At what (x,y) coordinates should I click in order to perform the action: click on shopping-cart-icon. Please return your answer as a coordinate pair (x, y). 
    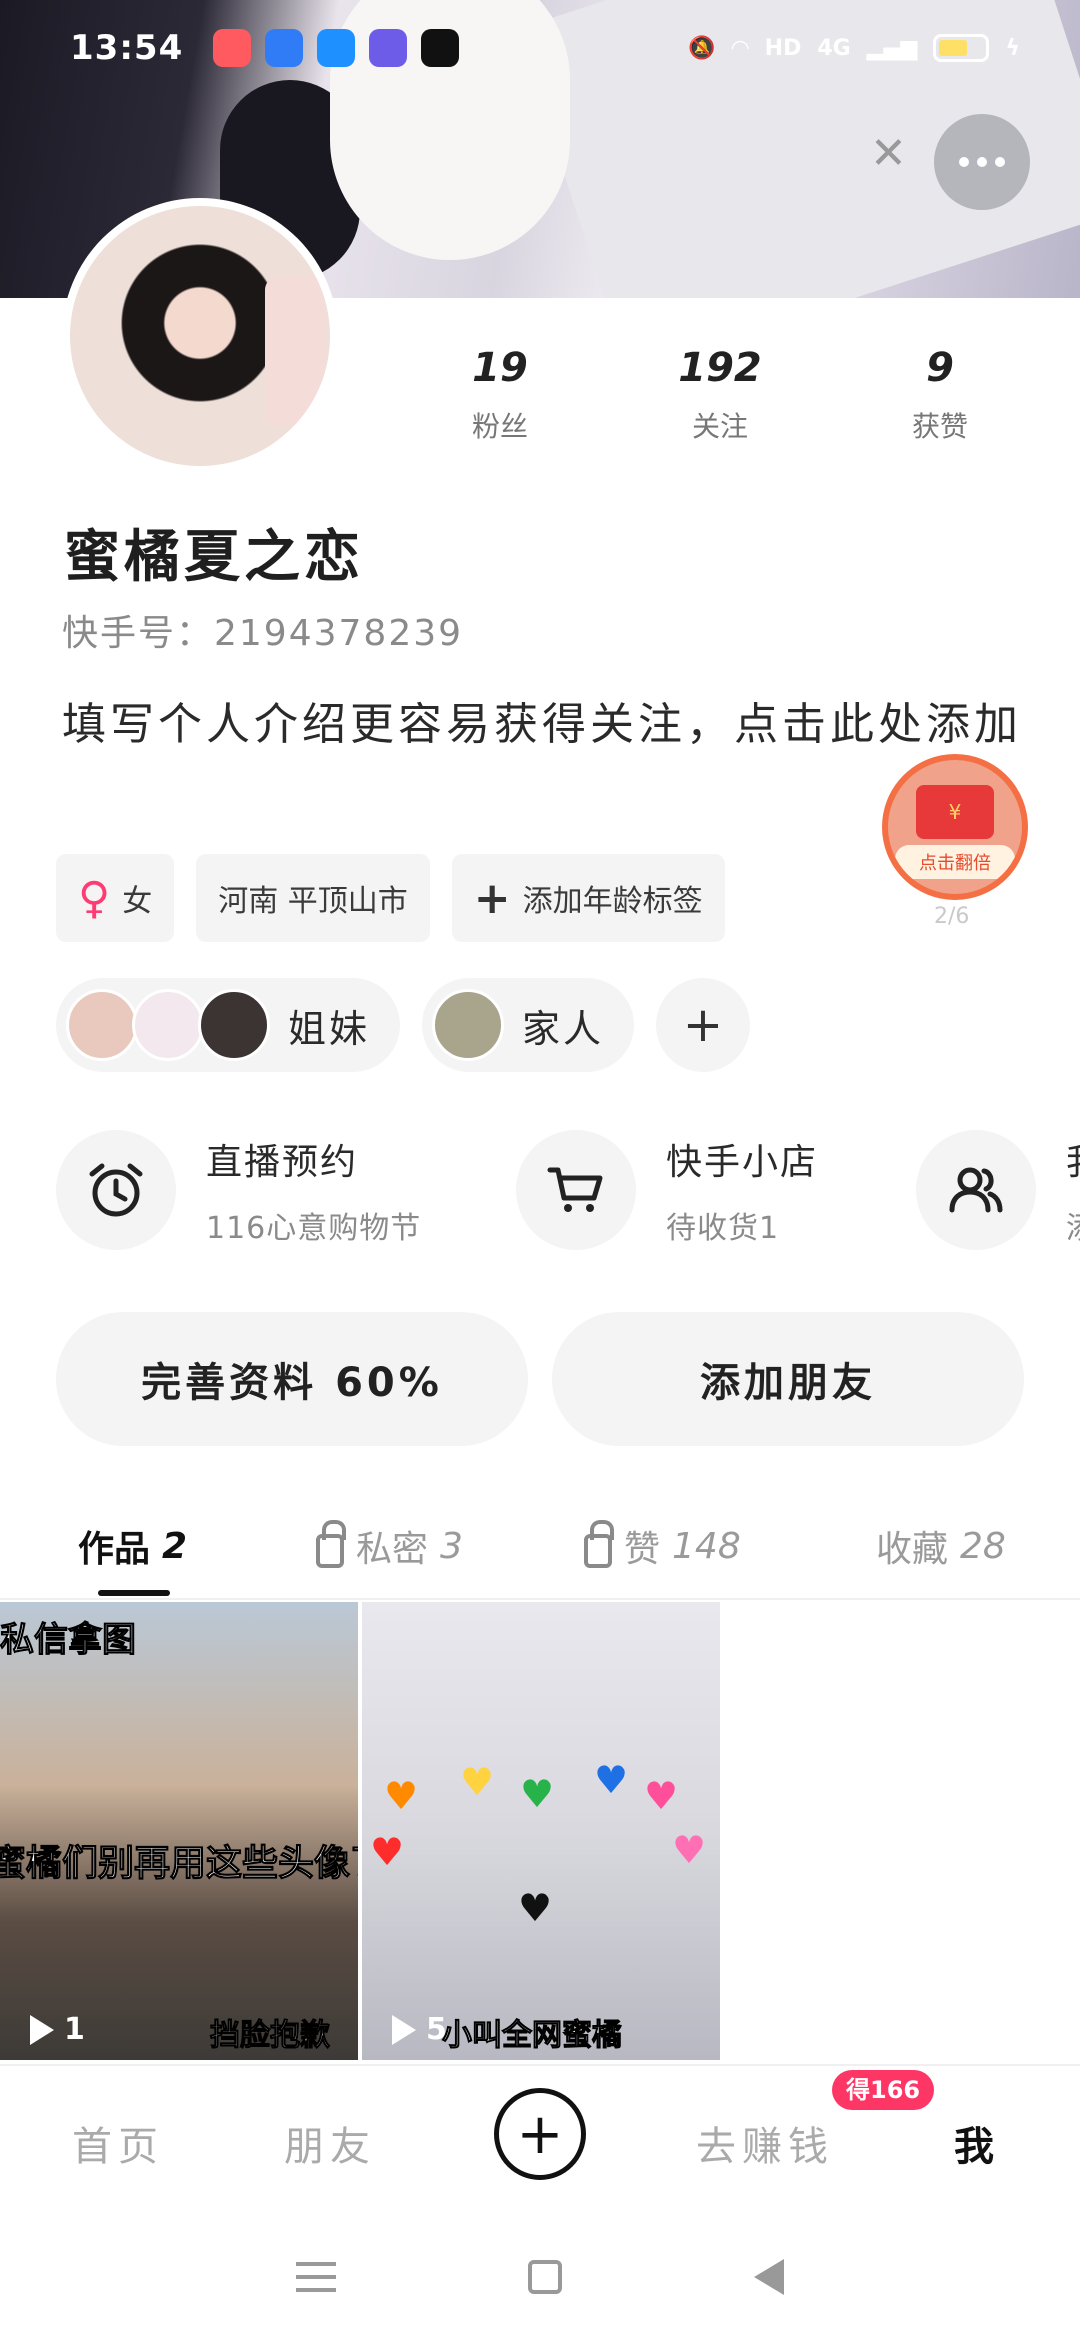
    Looking at the image, I should click on (576, 1190).